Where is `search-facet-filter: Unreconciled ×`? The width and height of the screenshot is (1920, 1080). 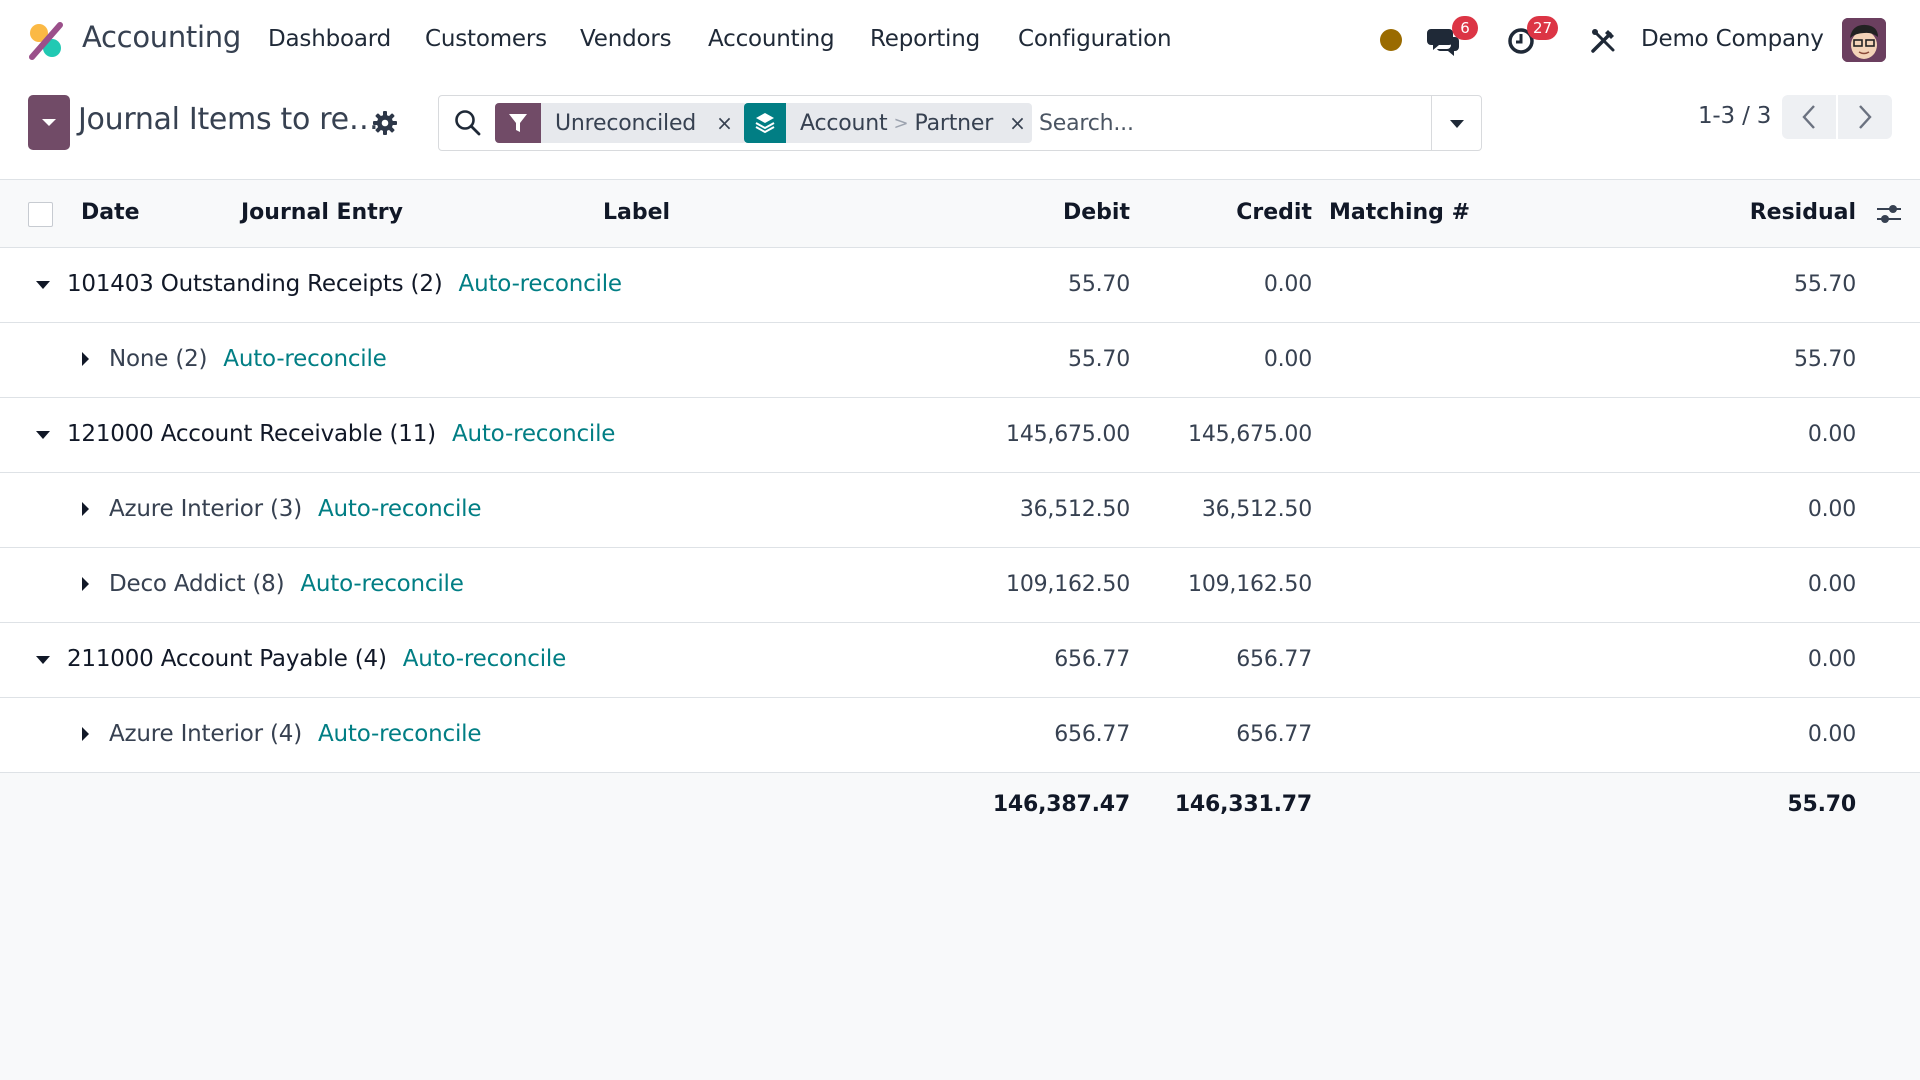
search-facet-filter: Unreconciled × is located at coordinates (621, 123).